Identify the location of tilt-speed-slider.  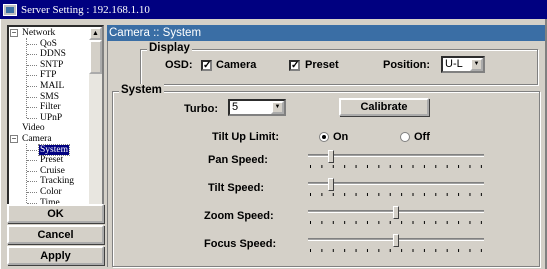
(396, 188).